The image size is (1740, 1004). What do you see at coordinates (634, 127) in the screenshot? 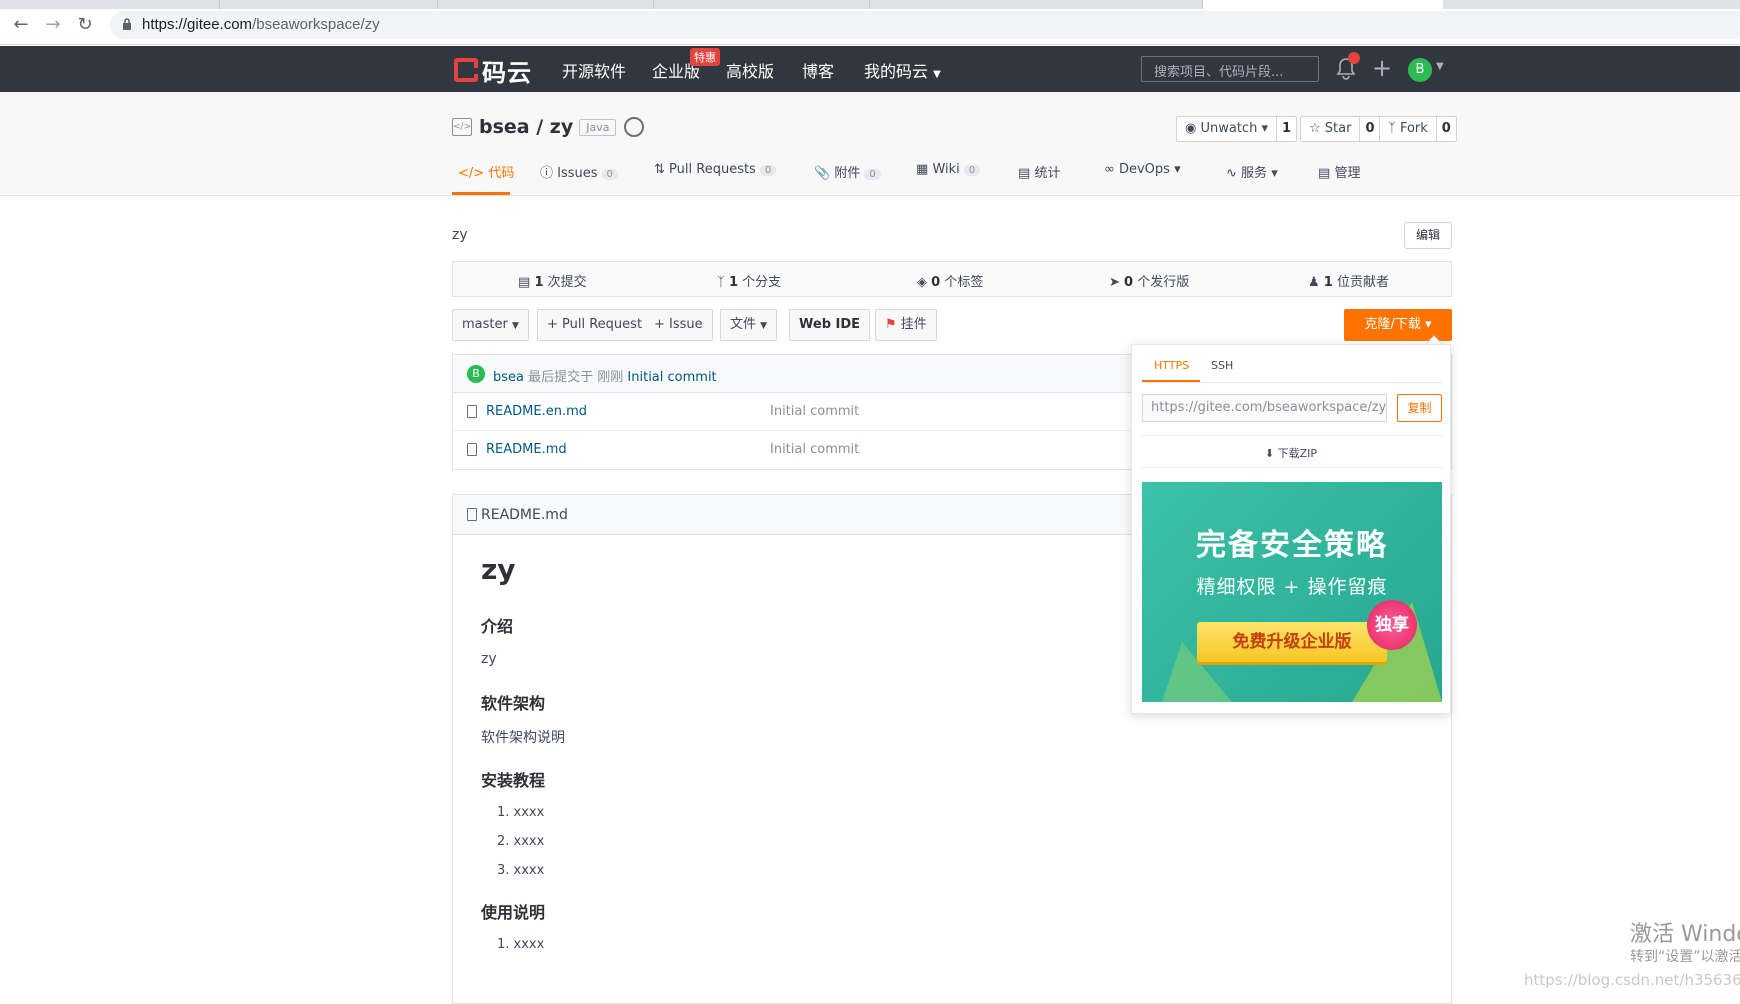
I see `badge-icon` at bounding box center [634, 127].